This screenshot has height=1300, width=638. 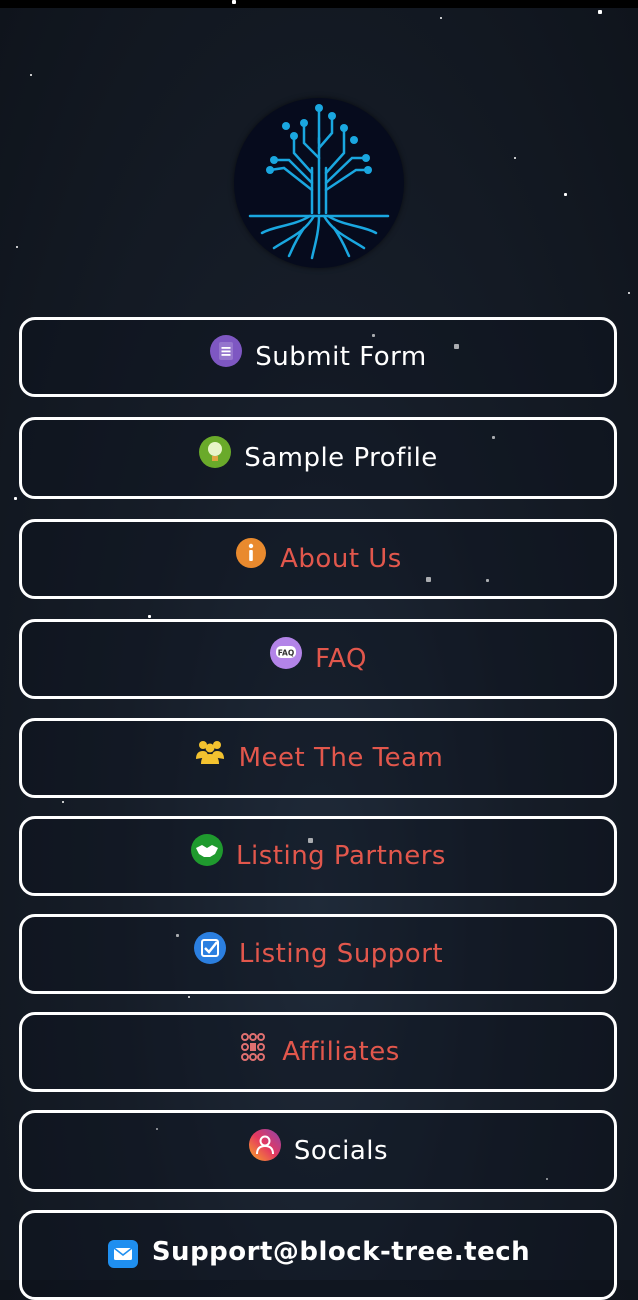 I want to click on sample-profile-button: Sample Profile, so click(x=318, y=458).